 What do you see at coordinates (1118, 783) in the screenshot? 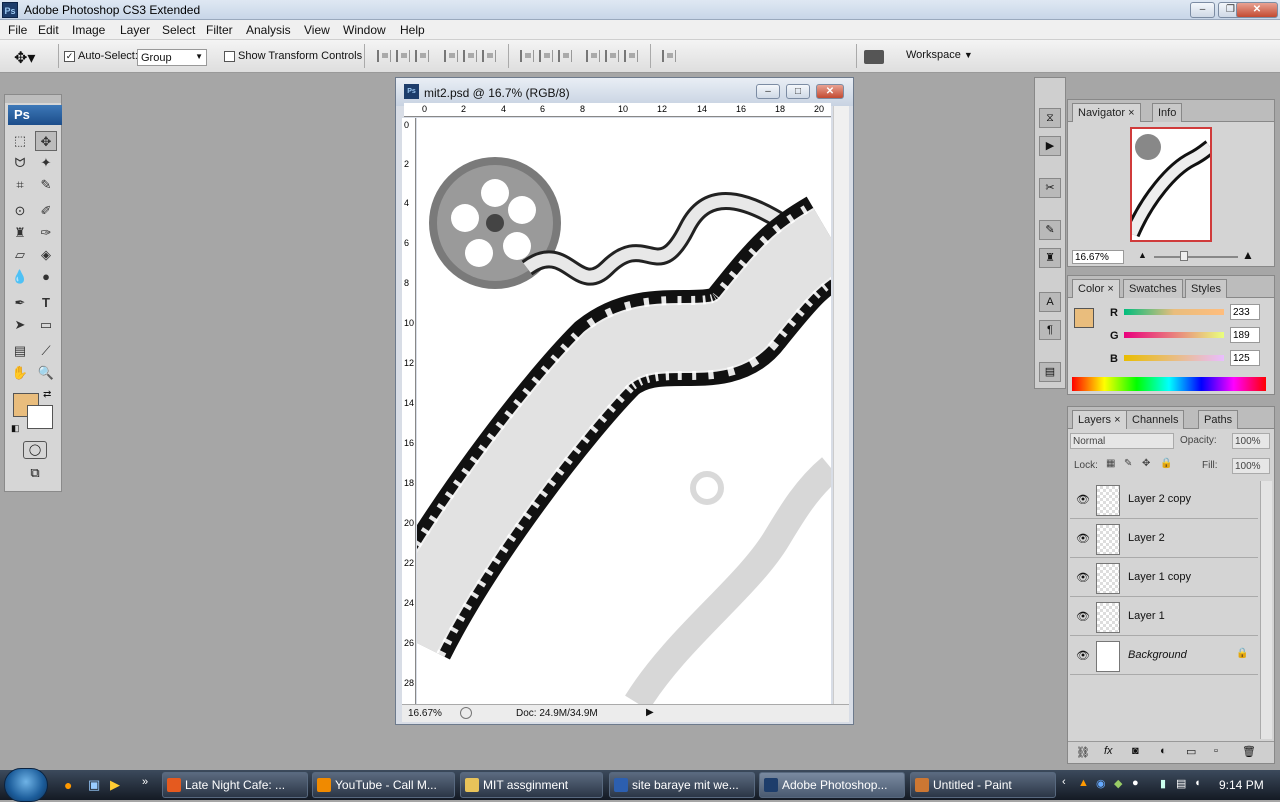
I see `security-tray-icon: ◆` at bounding box center [1118, 783].